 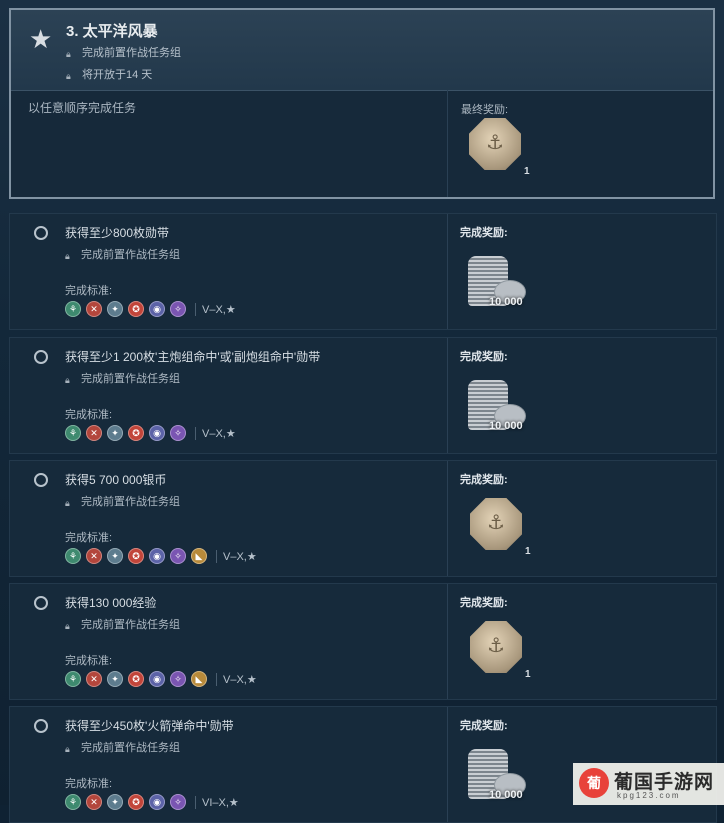 I want to click on task-title: 获得至少450枚'火箭弹命中'勋带, so click(x=149, y=726).